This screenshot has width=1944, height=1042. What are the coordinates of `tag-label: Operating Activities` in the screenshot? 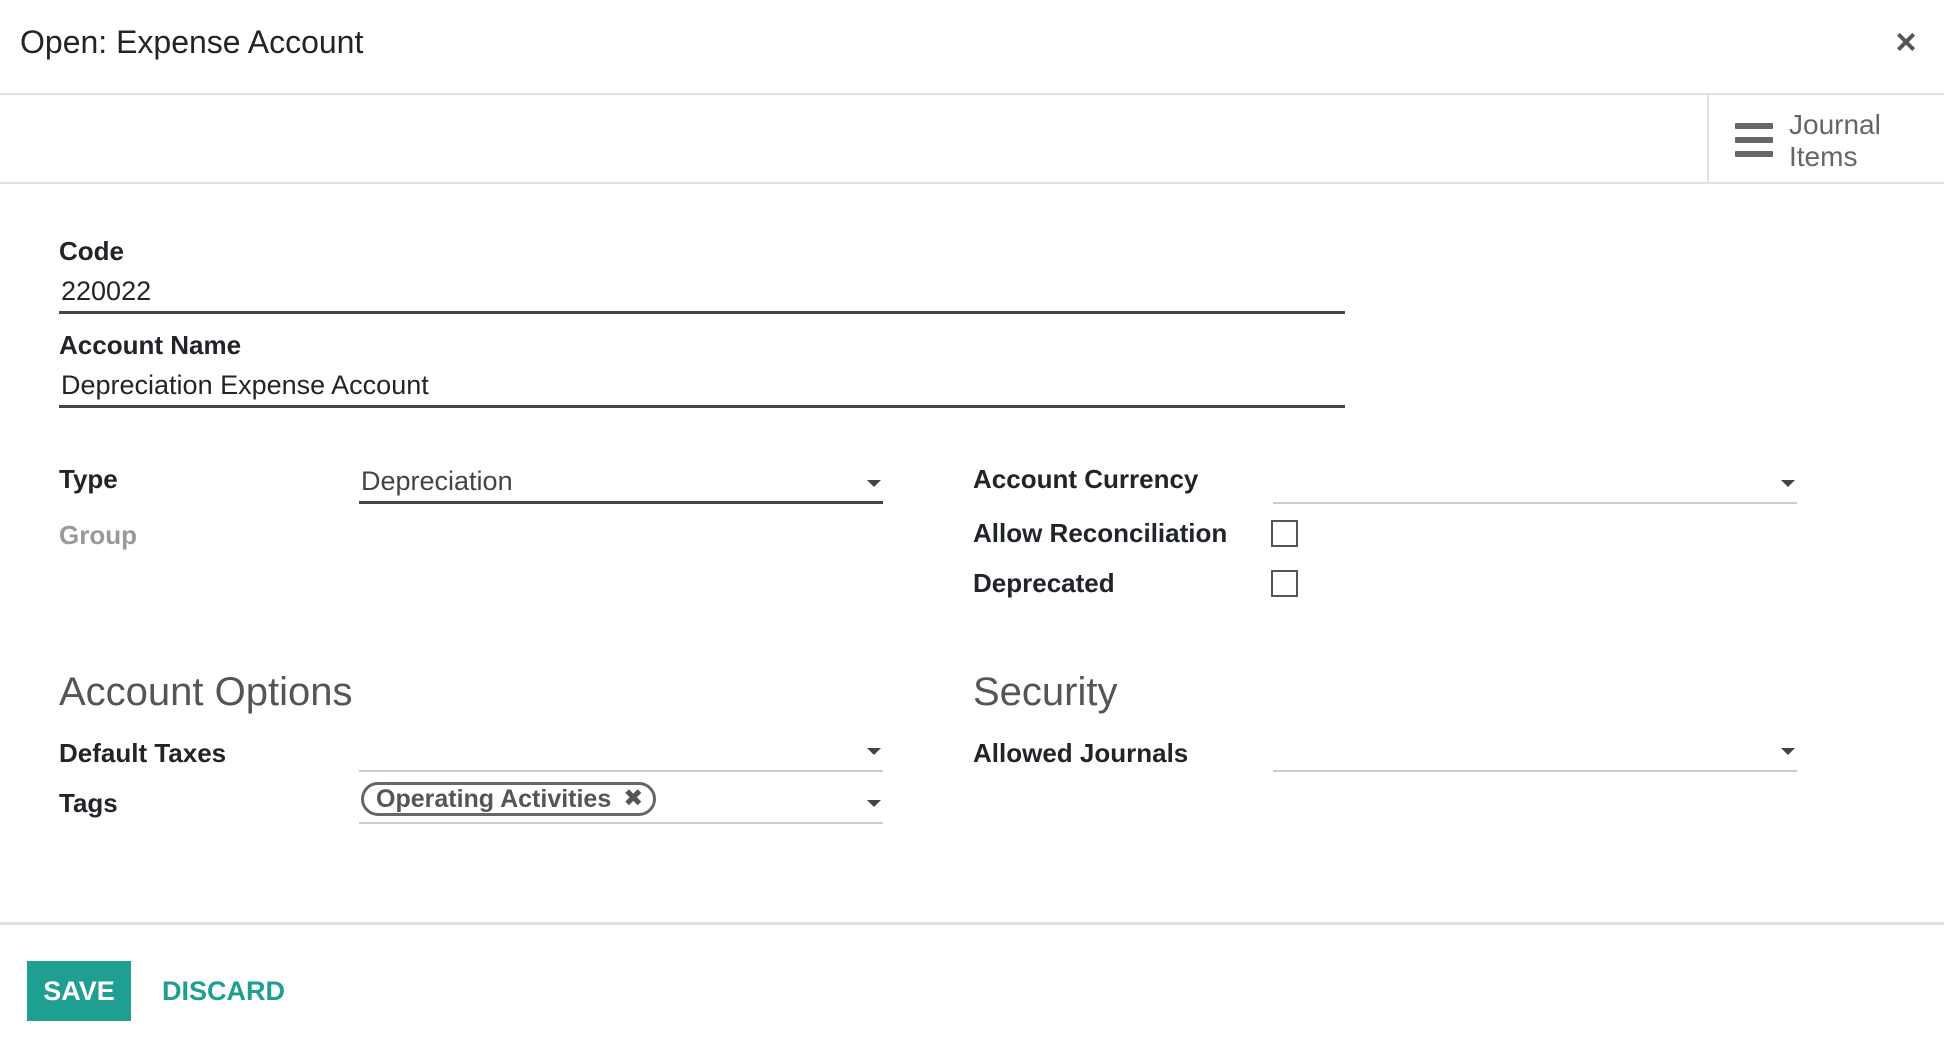 It's located at (494, 798).